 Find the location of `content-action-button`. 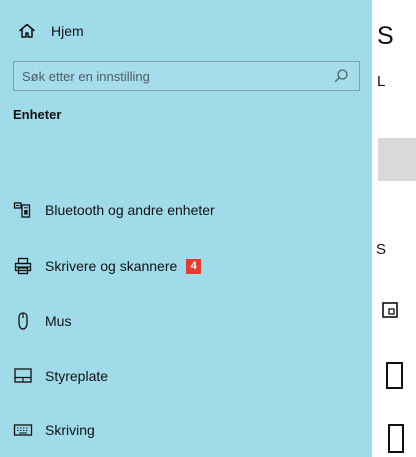

content-action-button is located at coordinates (397, 159).